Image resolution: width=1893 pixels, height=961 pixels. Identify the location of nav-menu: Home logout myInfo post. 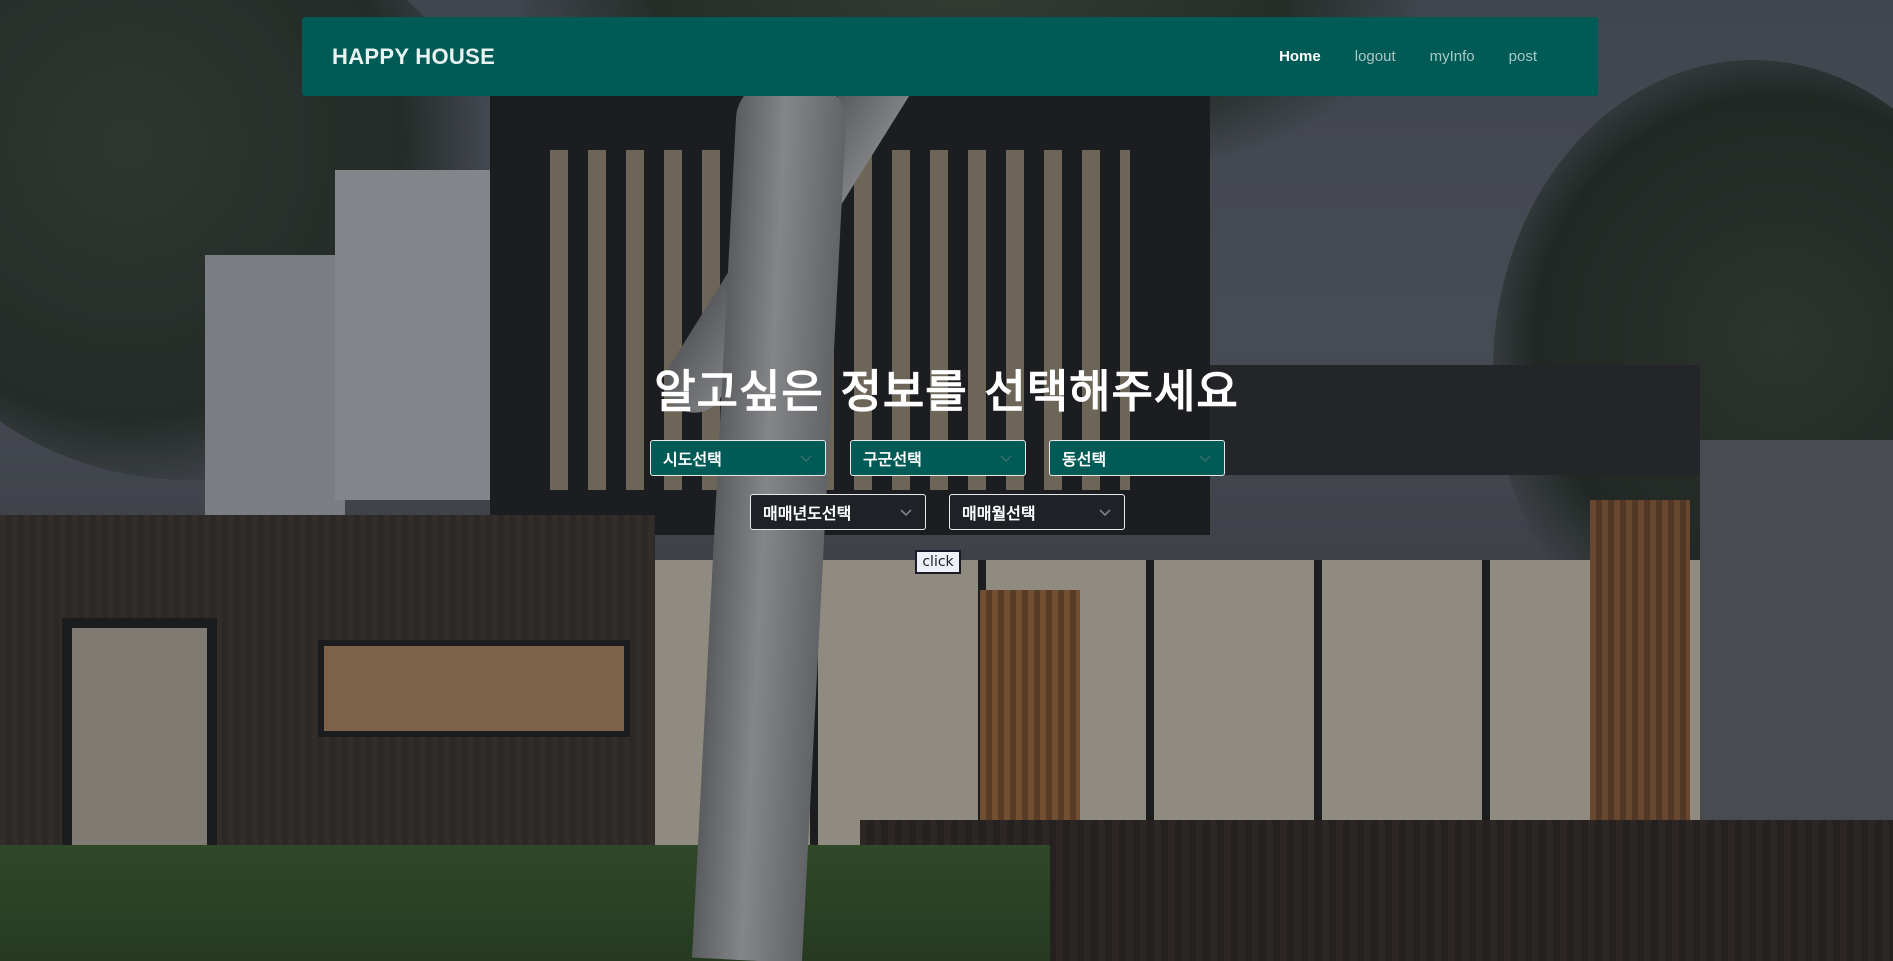
(1408, 56).